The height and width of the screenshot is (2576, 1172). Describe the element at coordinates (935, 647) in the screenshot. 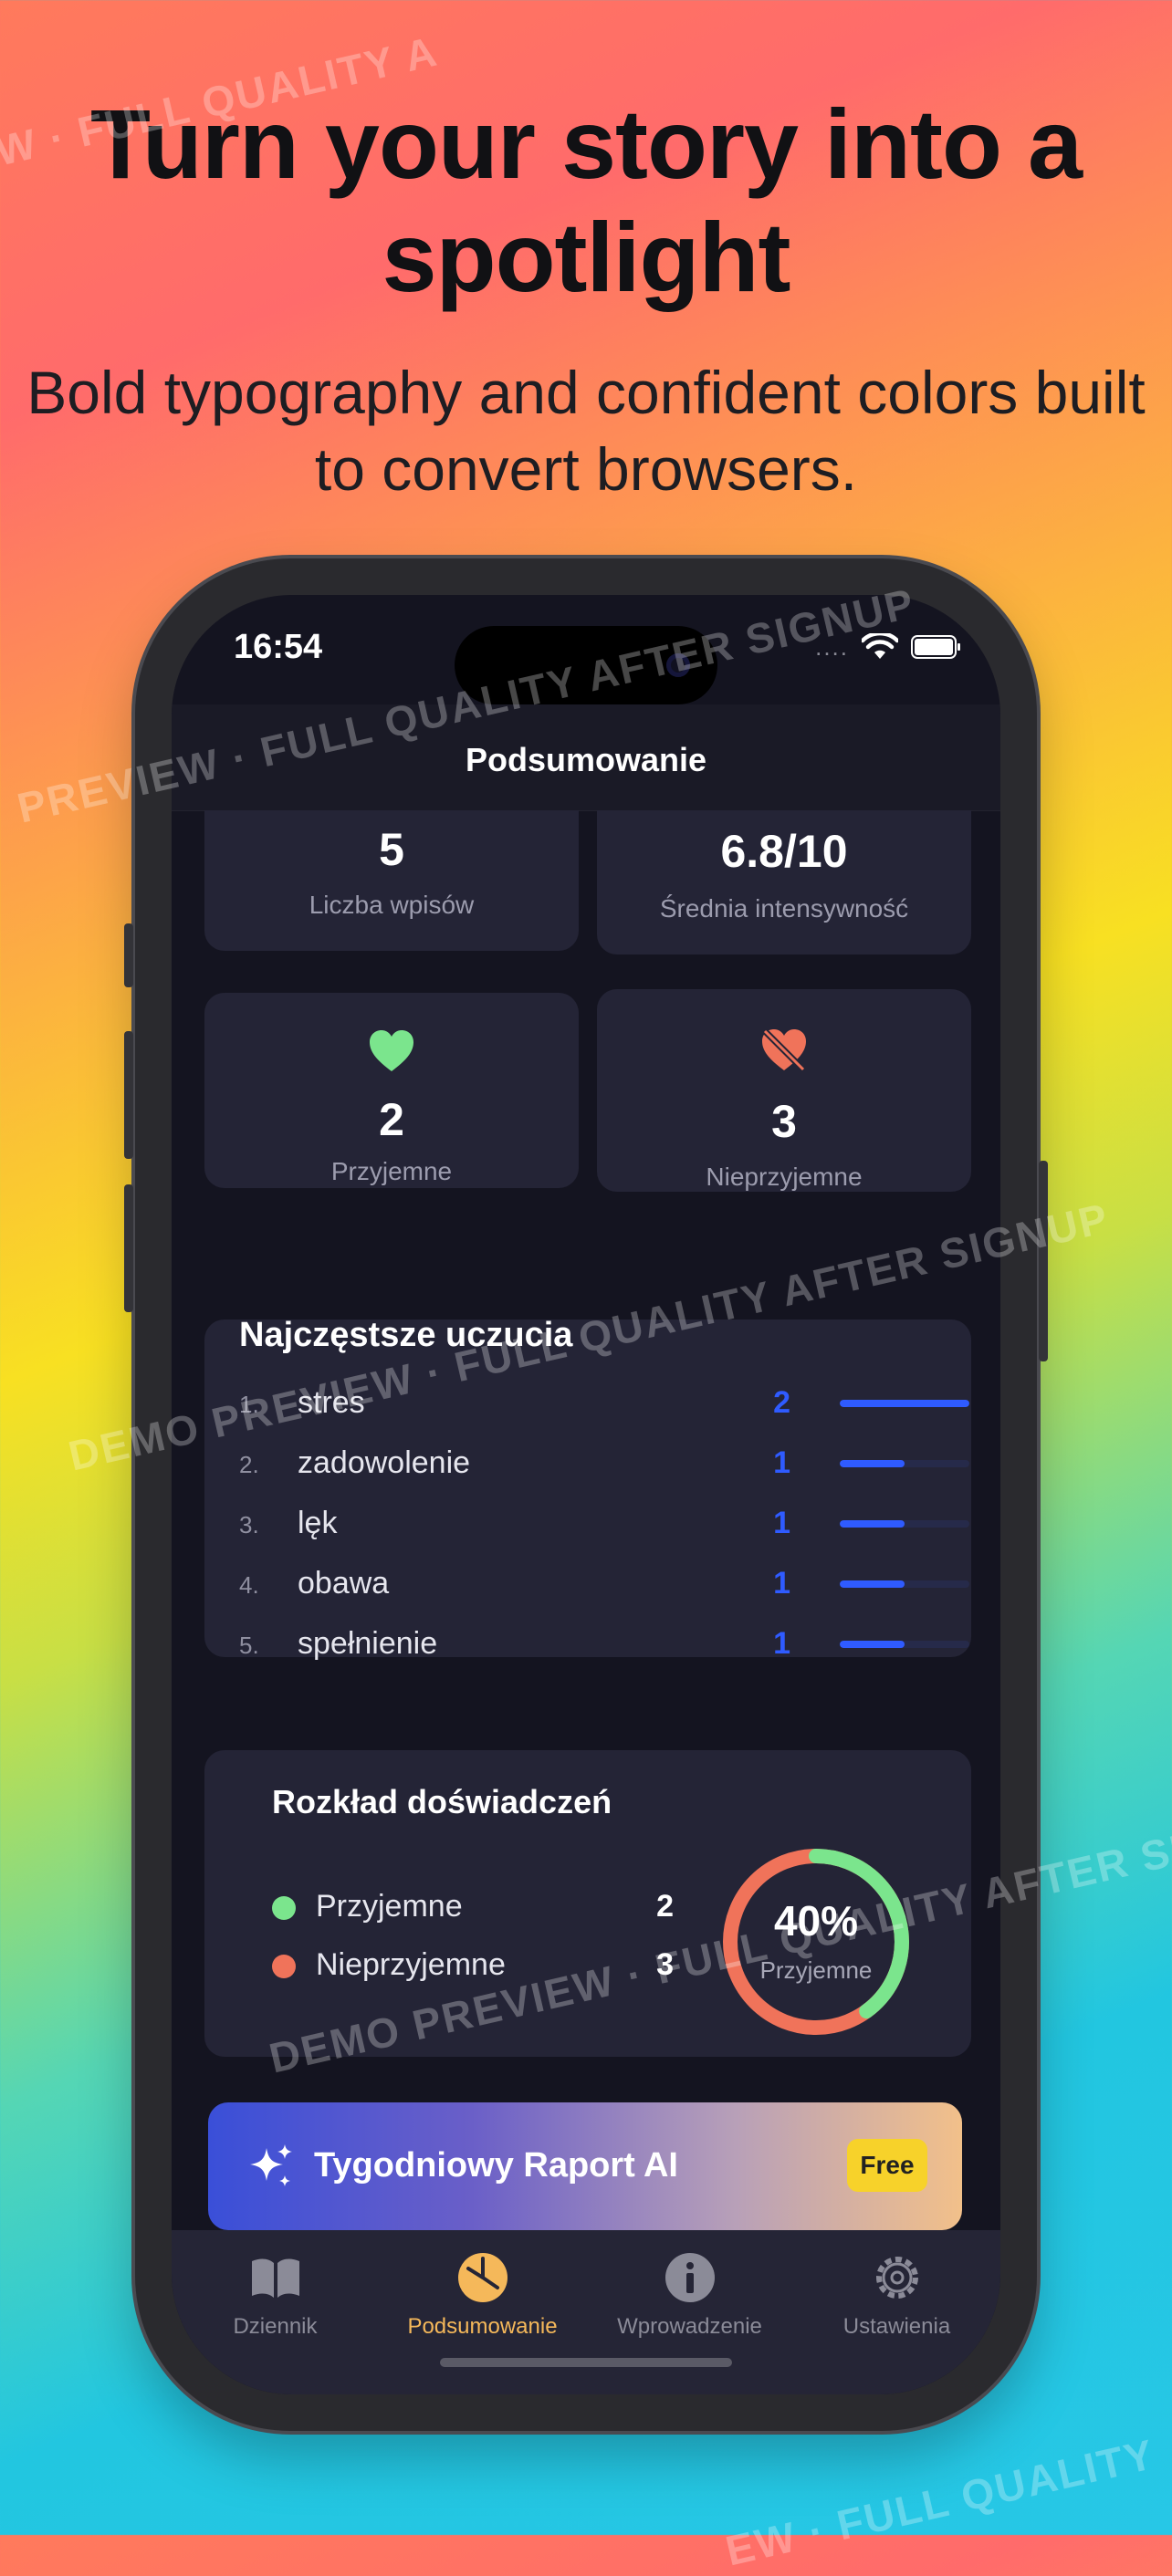

I see `battery-icon` at that location.